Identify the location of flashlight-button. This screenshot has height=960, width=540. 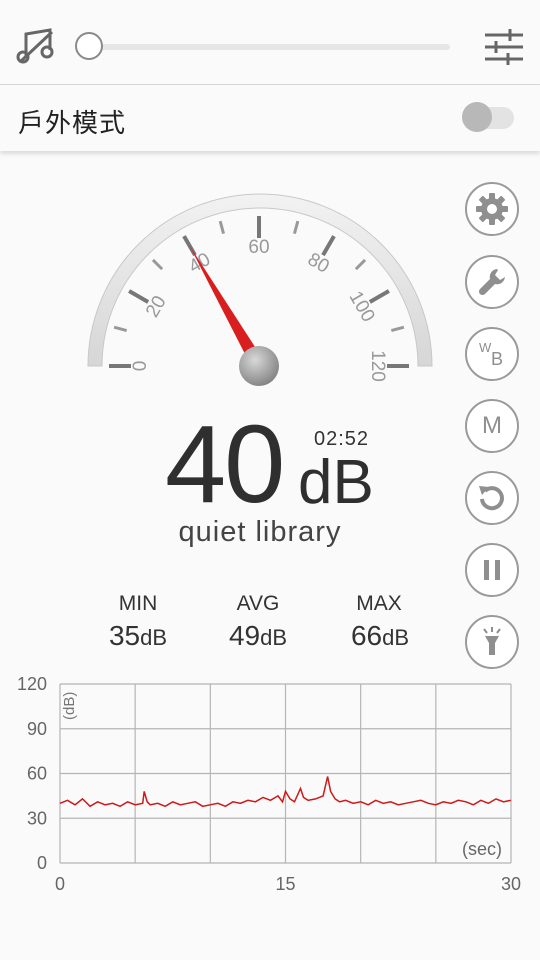
(492, 642).